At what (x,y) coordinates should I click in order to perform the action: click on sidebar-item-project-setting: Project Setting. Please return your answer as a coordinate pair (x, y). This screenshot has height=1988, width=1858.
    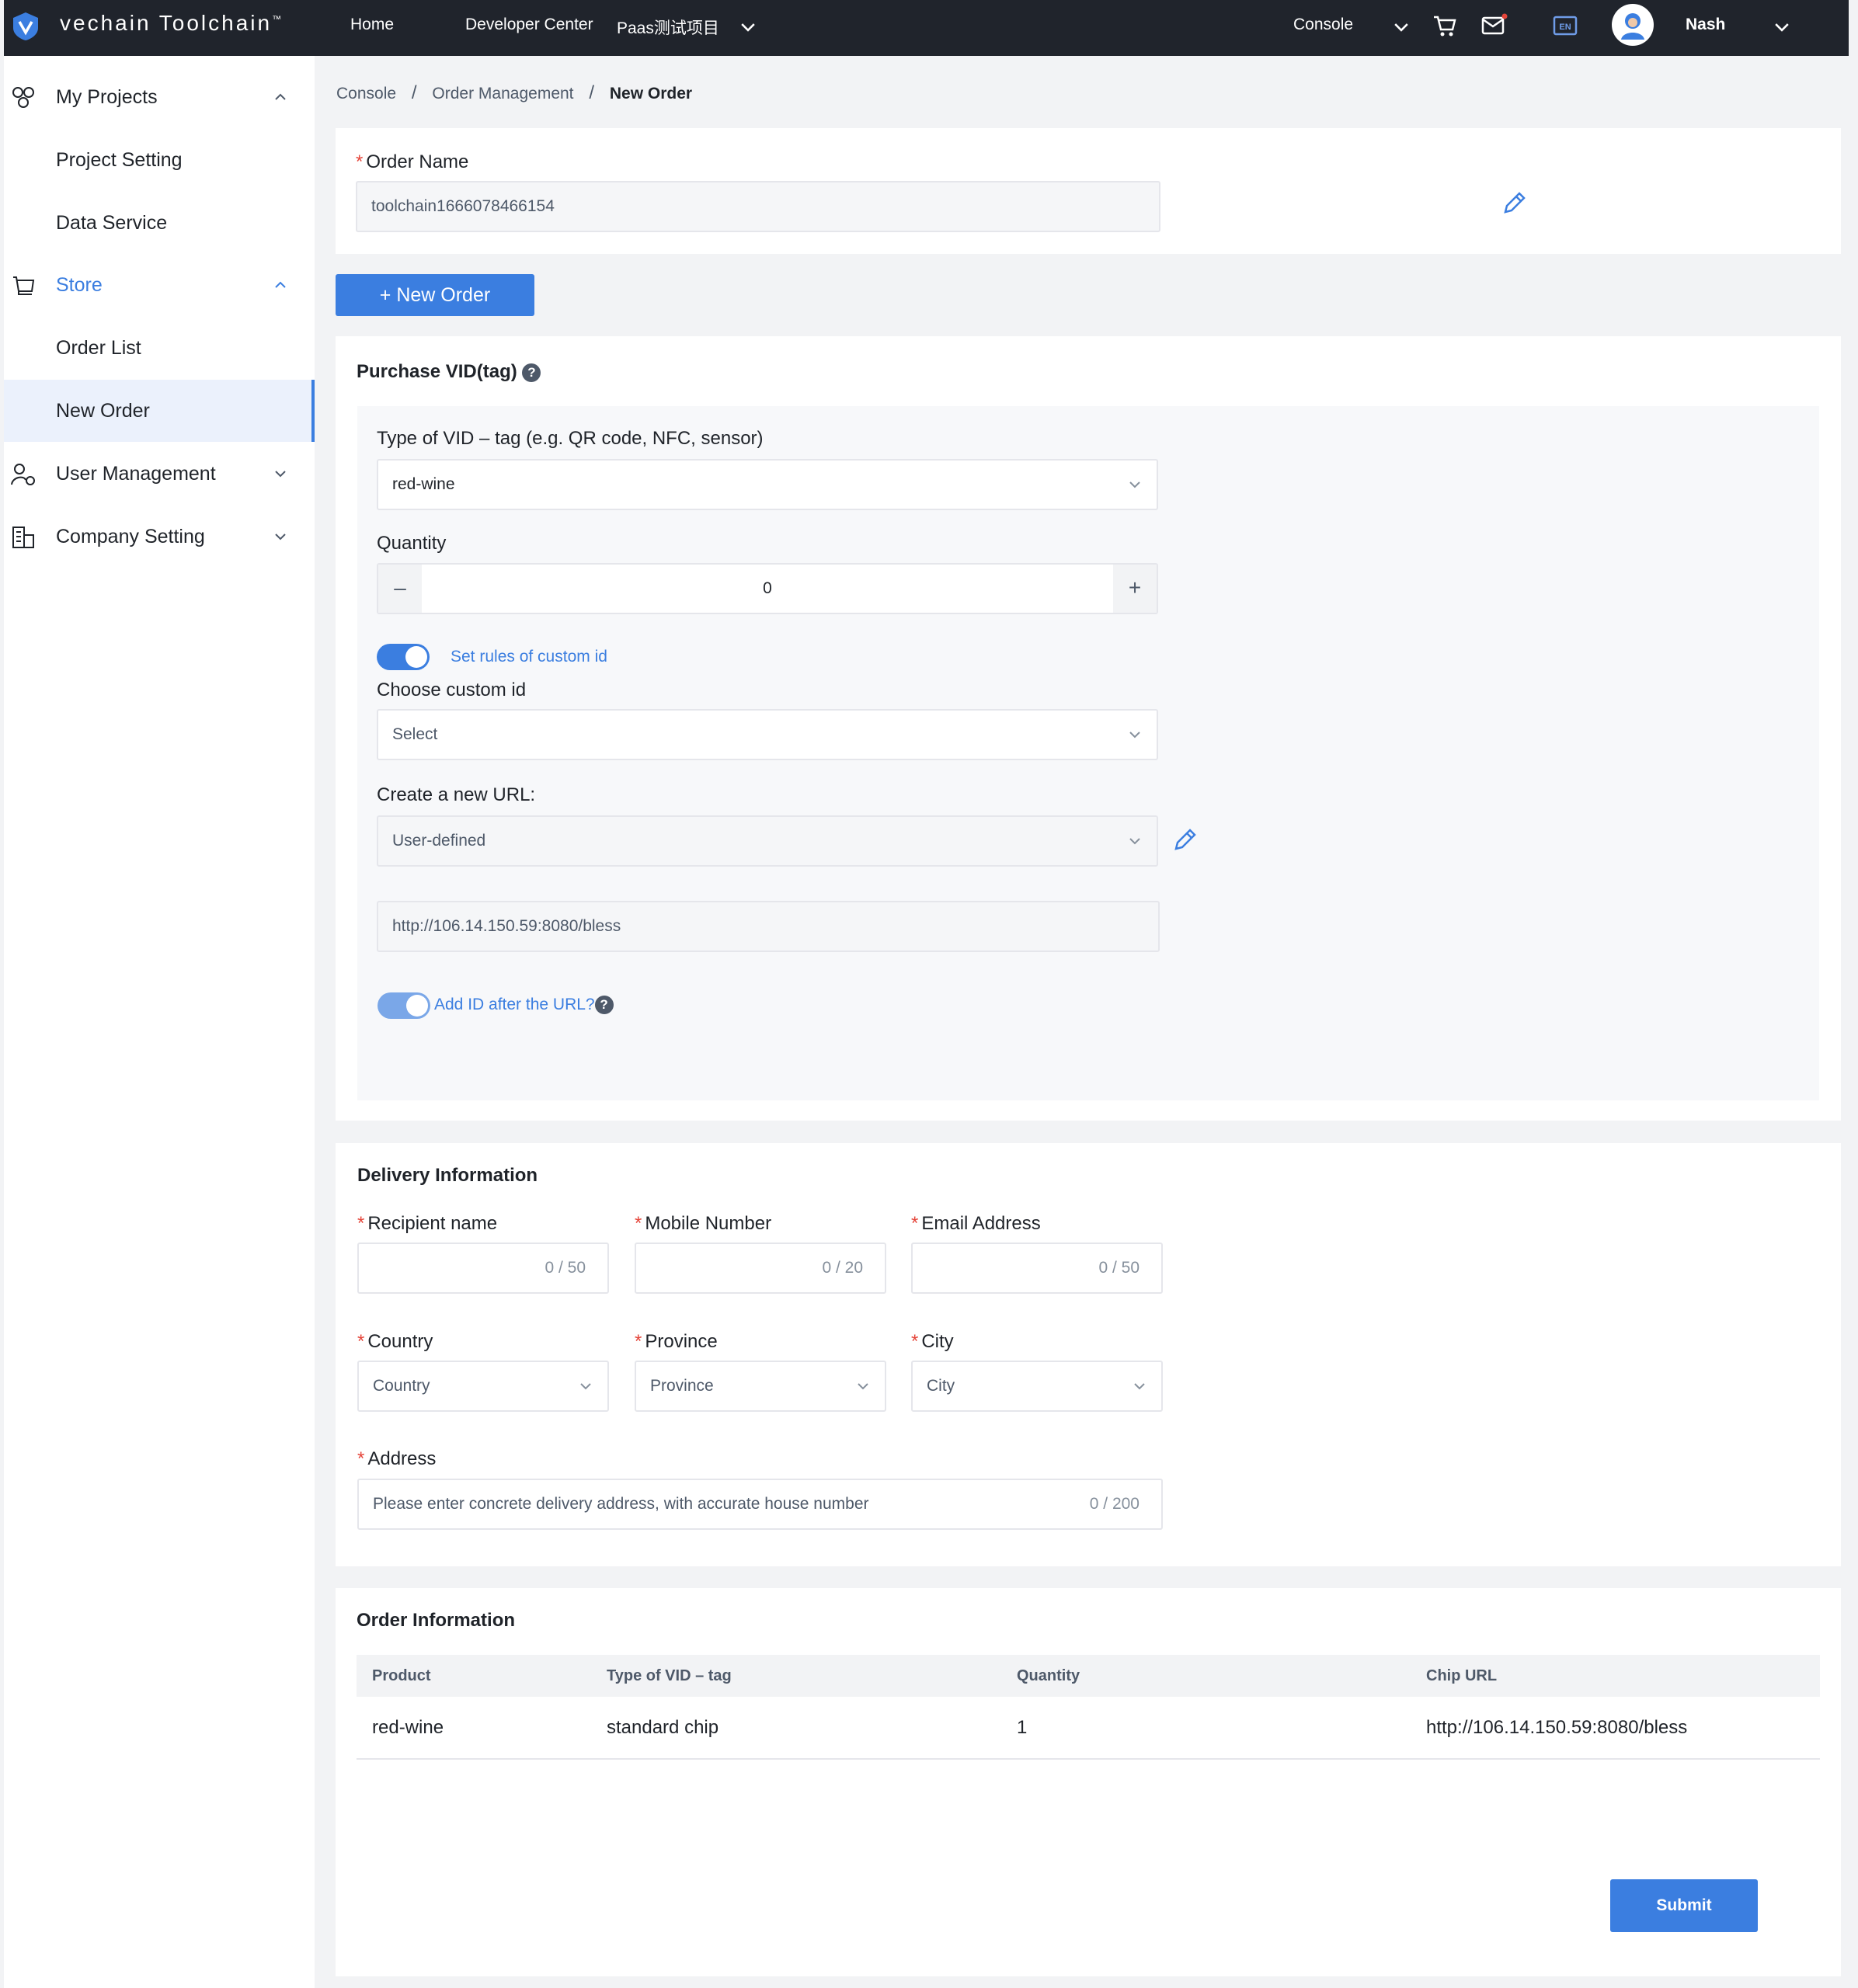
    Looking at the image, I should click on (159, 160).